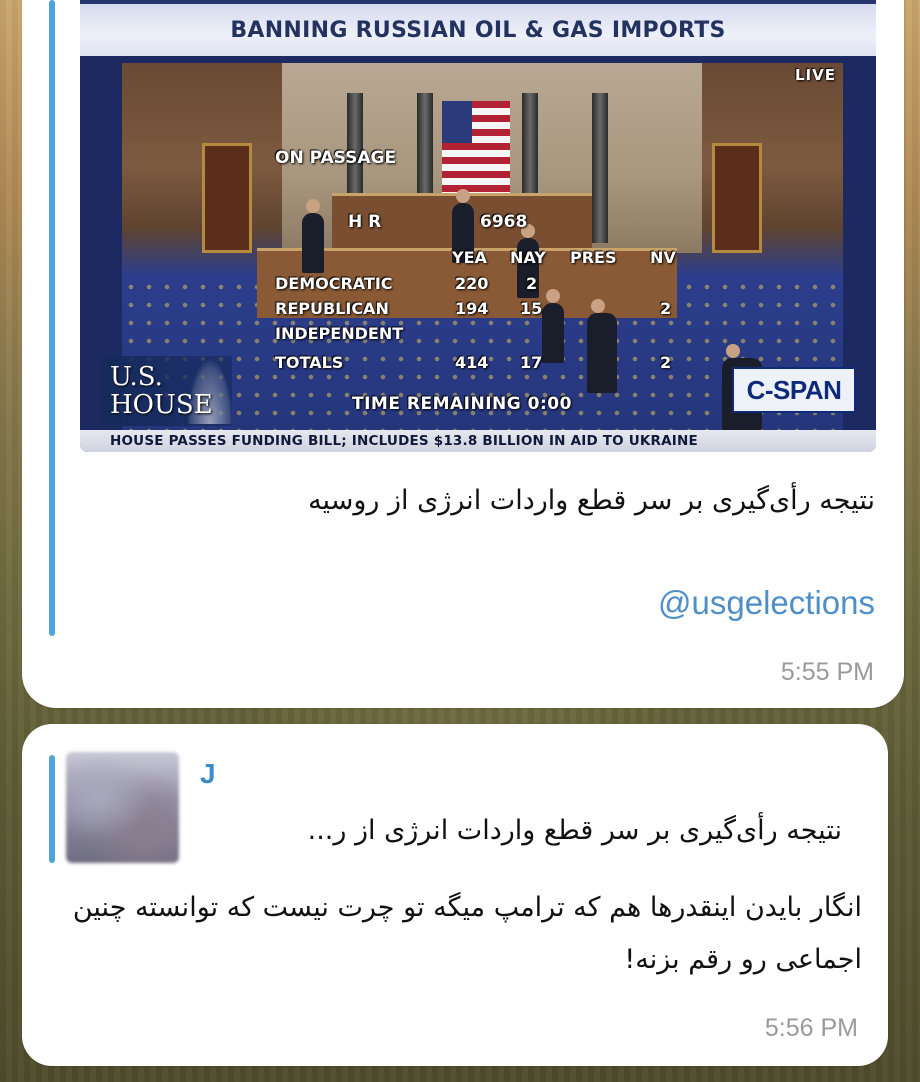  Describe the element at coordinates (531, 308) in the screenshot. I see `cell-republican-nay: 15` at that location.